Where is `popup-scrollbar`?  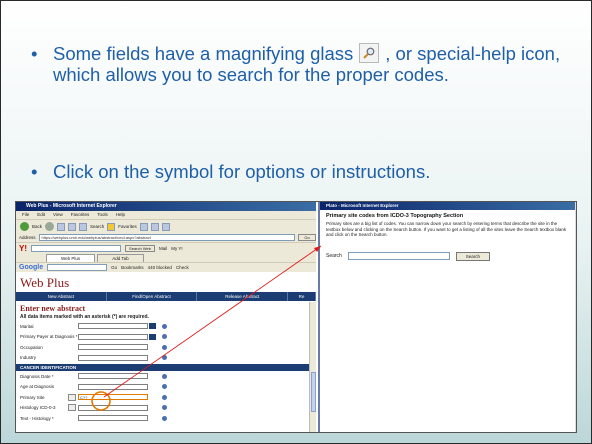
popup-scrollbar is located at coordinates (575, 317).